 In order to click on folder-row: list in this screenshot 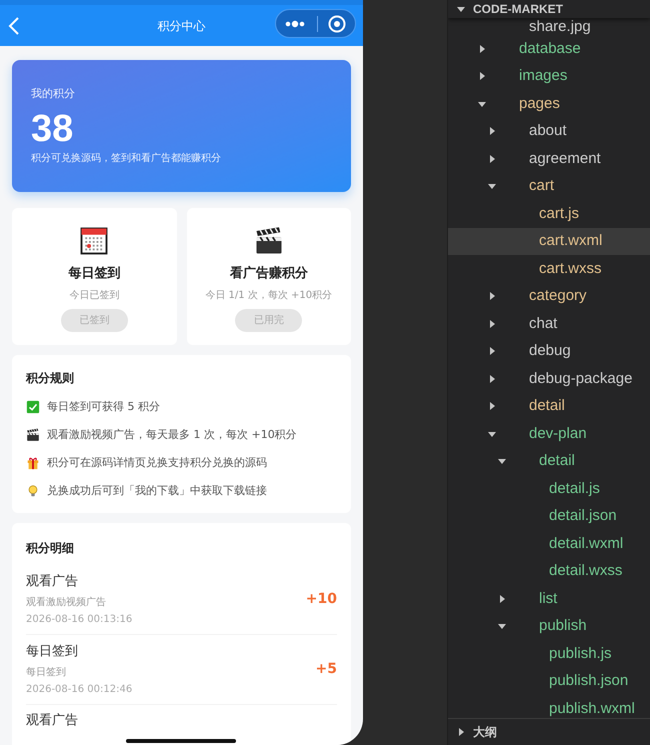, I will do `click(549, 598)`.